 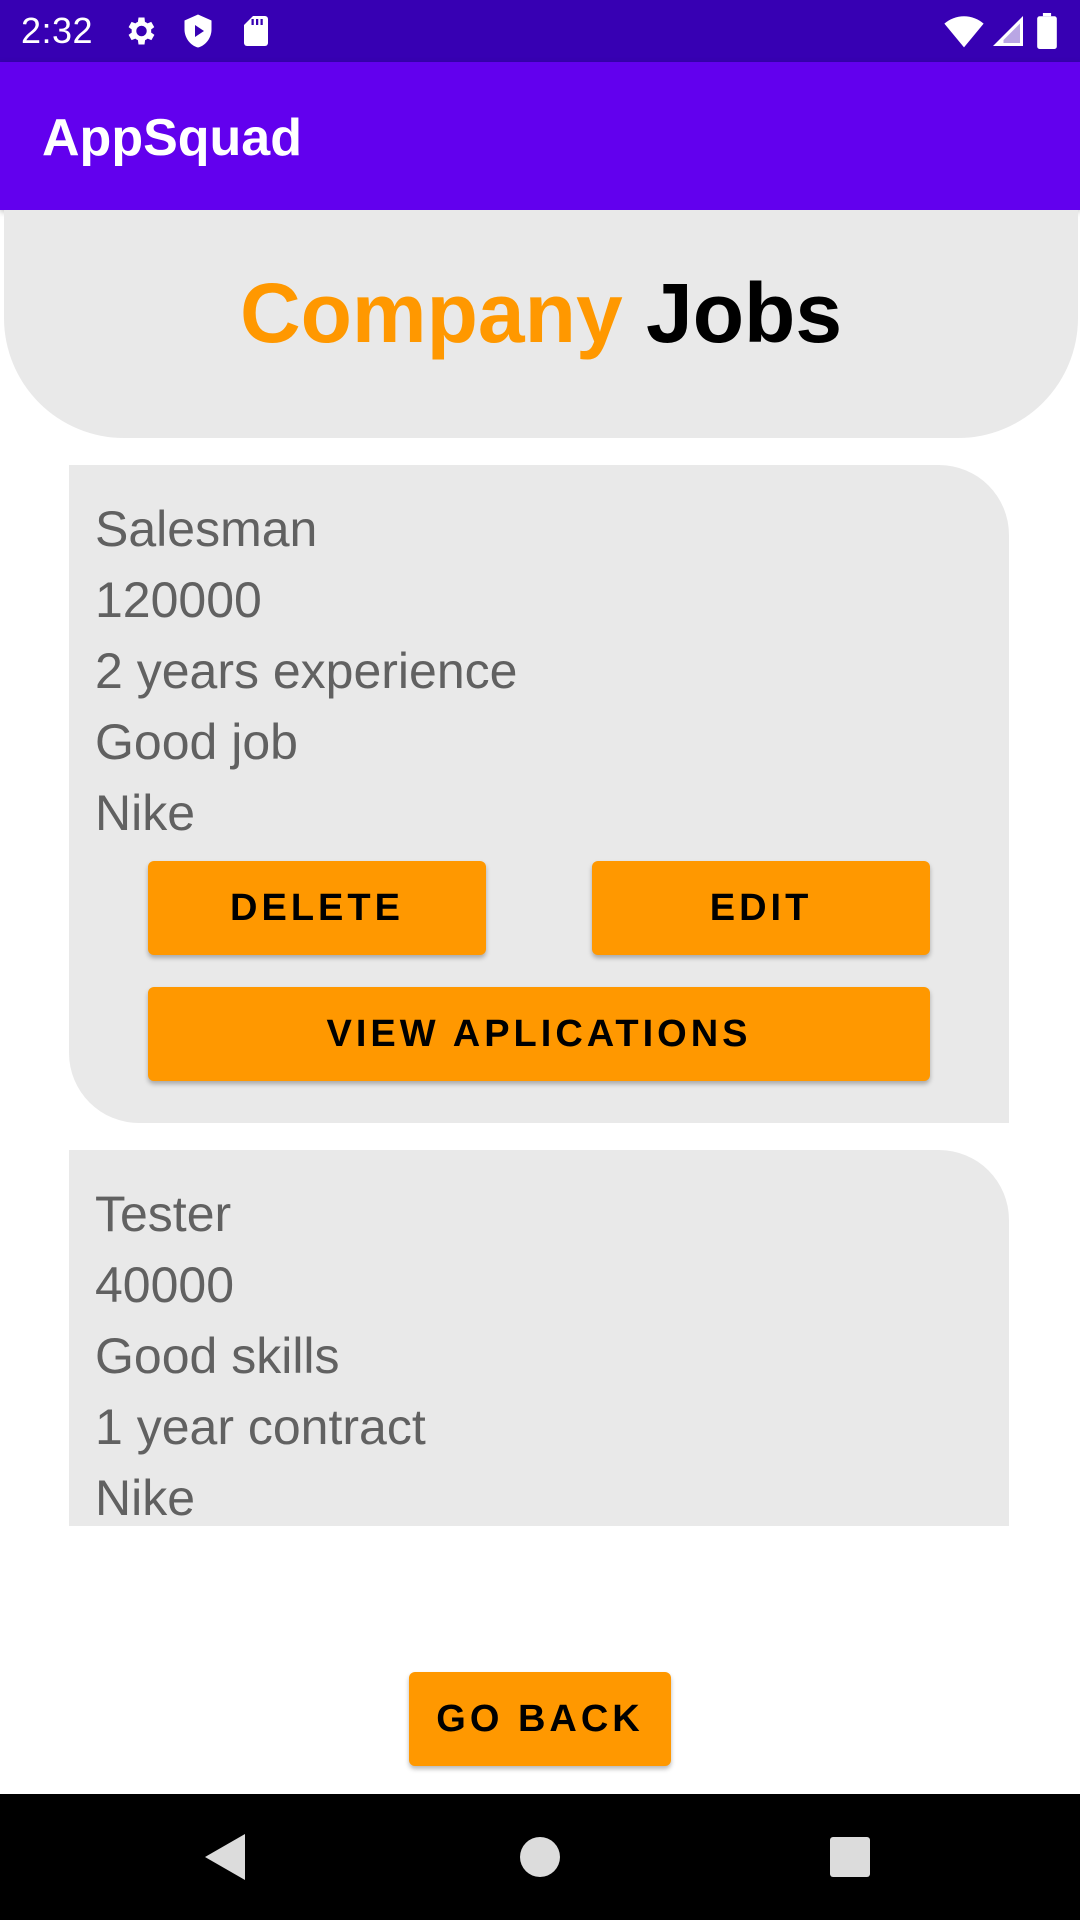 What do you see at coordinates (260, 1427) in the screenshot?
I see `job-contract: 1 year contract` at bounding box center [260, 1427].